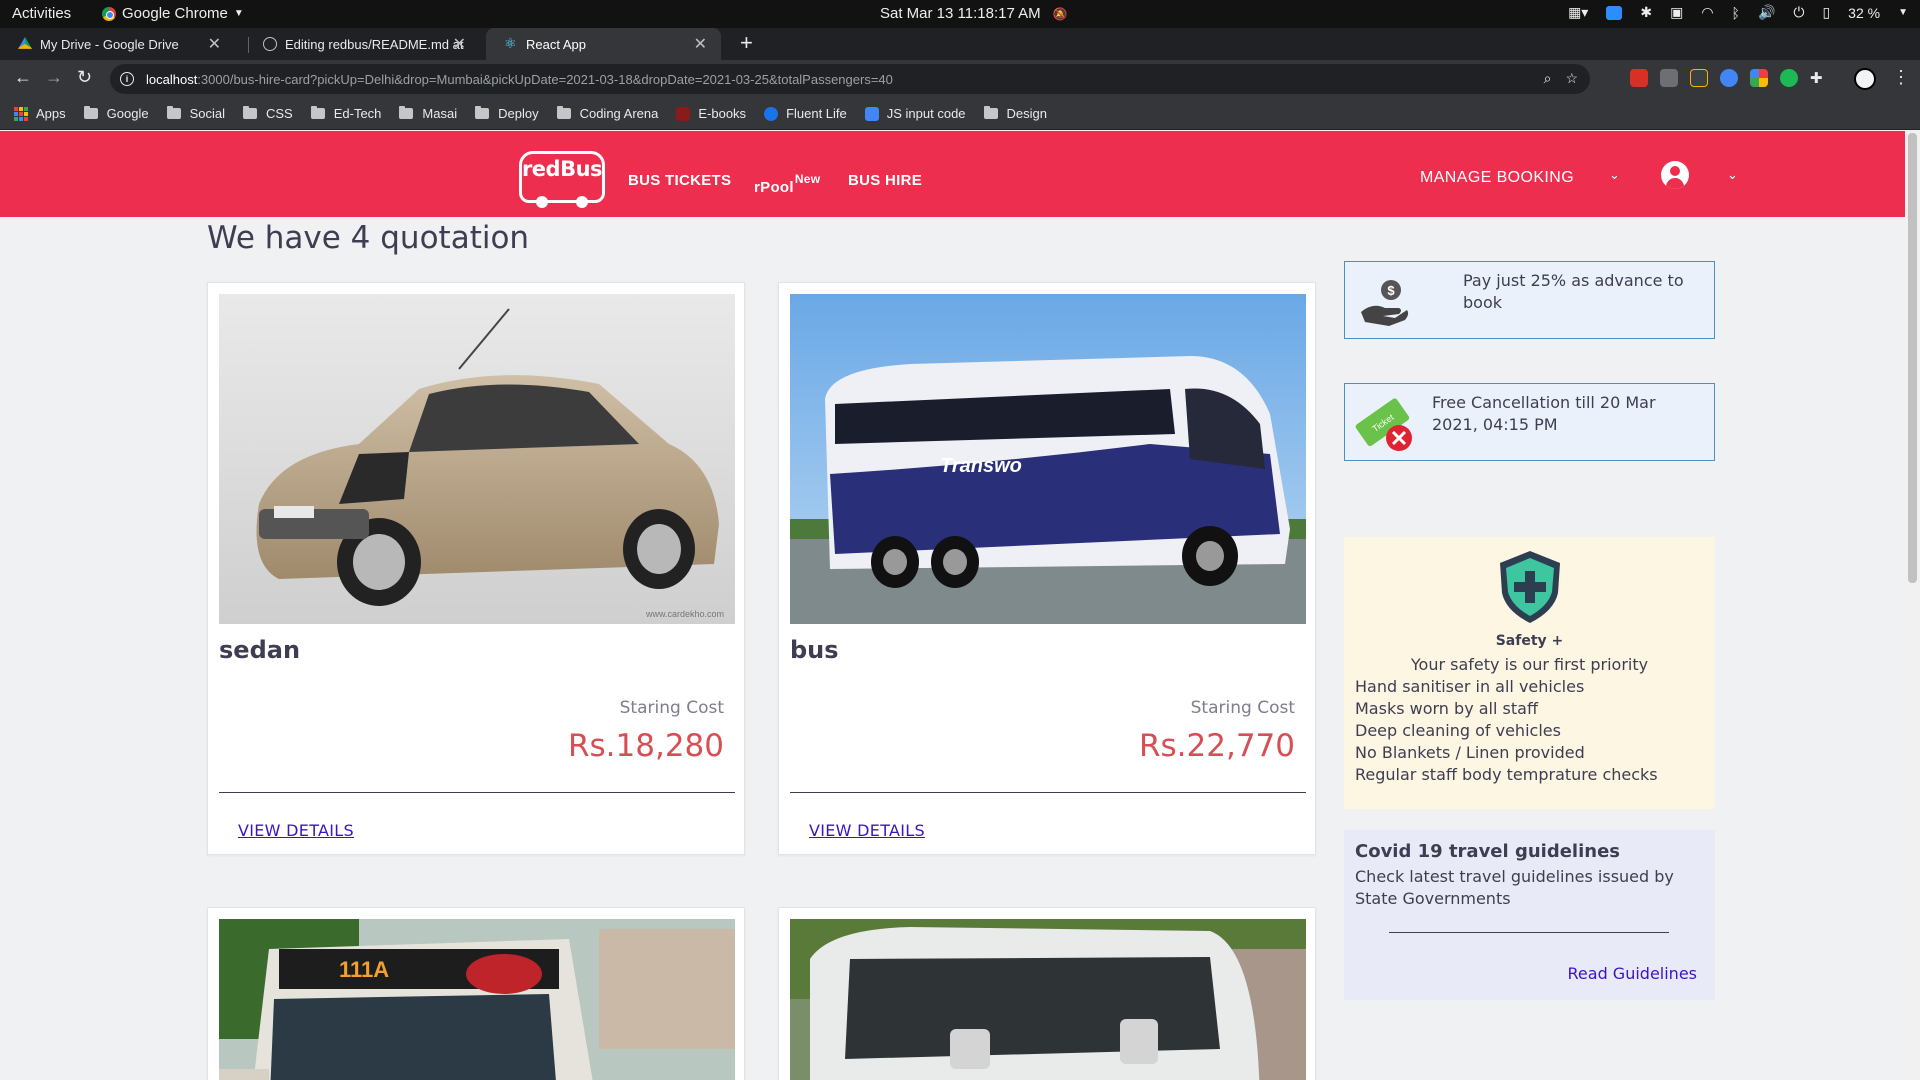 The width and height of the screenshot is (1920, 1080). I want to click on price: Rs.22,770, so click(1216, 746).